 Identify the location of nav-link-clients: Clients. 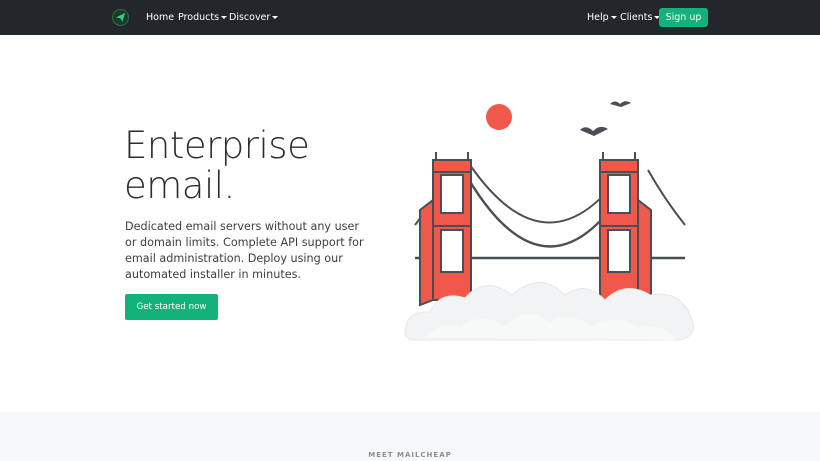
(640, 17).